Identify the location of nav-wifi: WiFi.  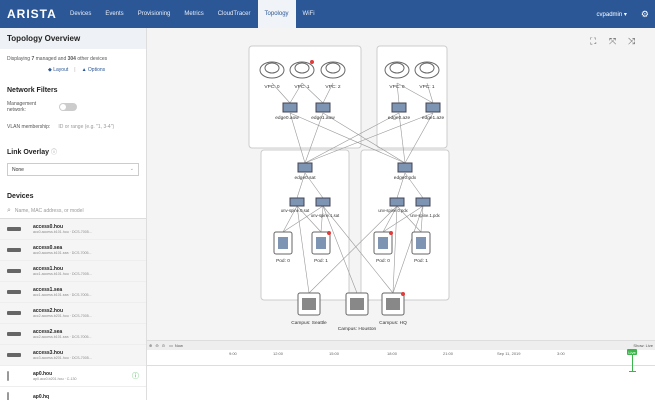
(309, 14).